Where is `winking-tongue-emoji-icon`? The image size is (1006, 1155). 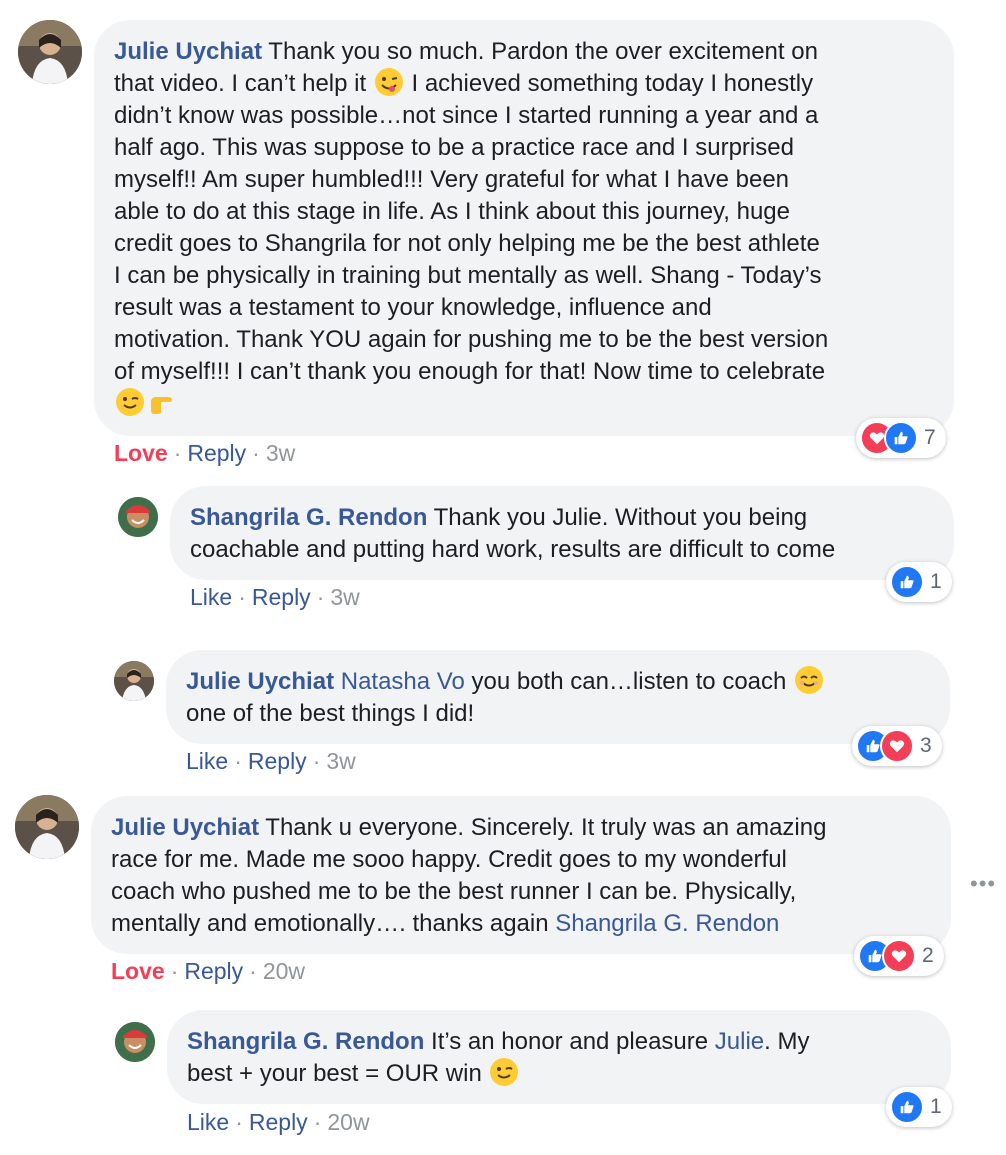 winking-tongue-emoji-icon is located at coordinates (388, 82).